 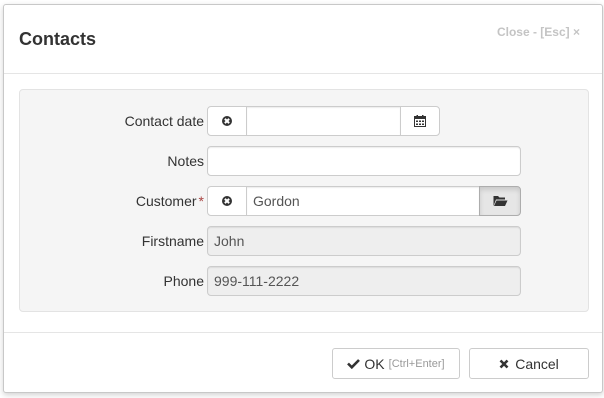 I want to click on ok-button: OK [Ctrl+Enter], so click(x=396, y=363).